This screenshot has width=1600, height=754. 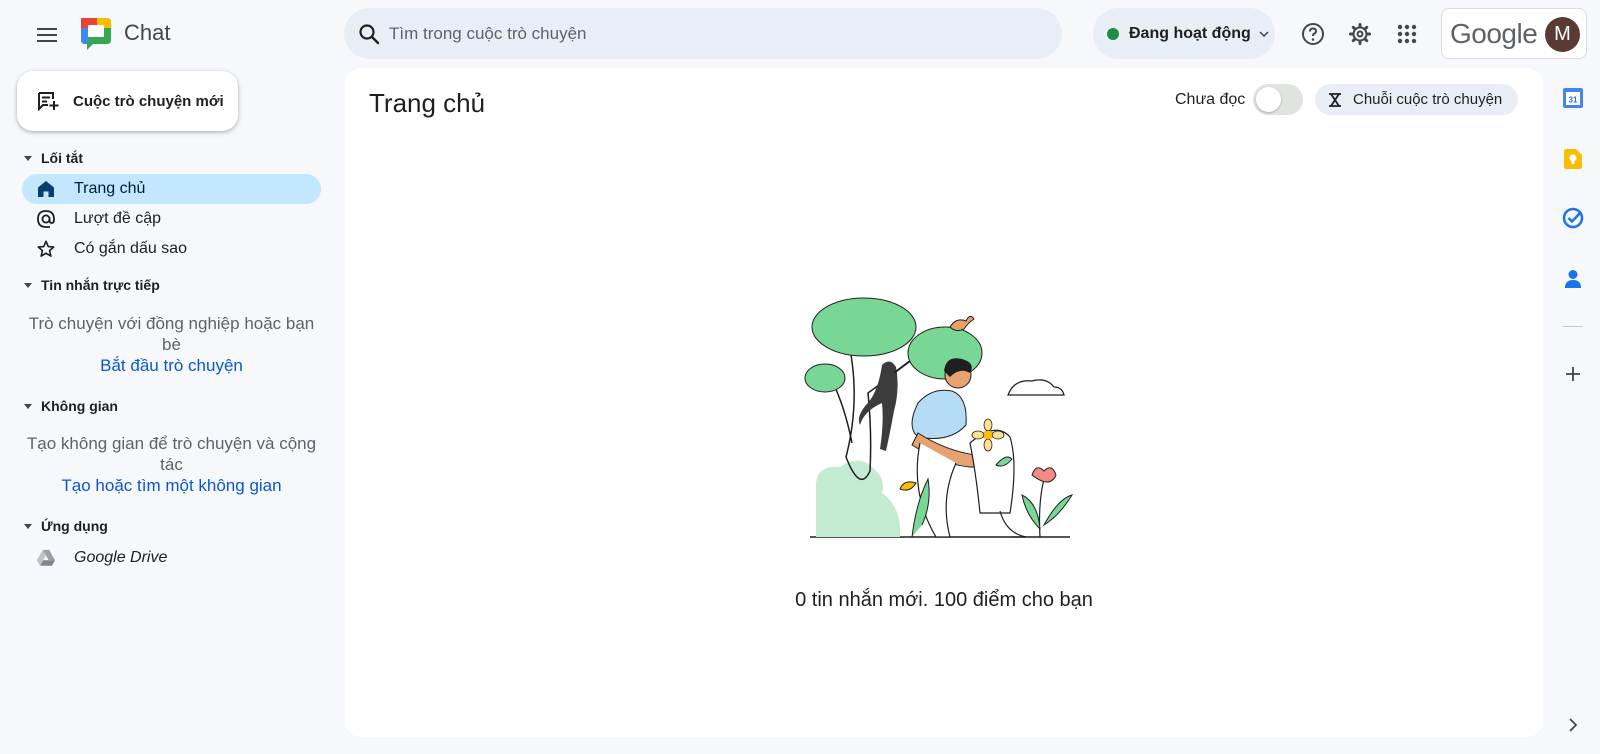 I want to click on help-button, so click(x=1313, y=34).